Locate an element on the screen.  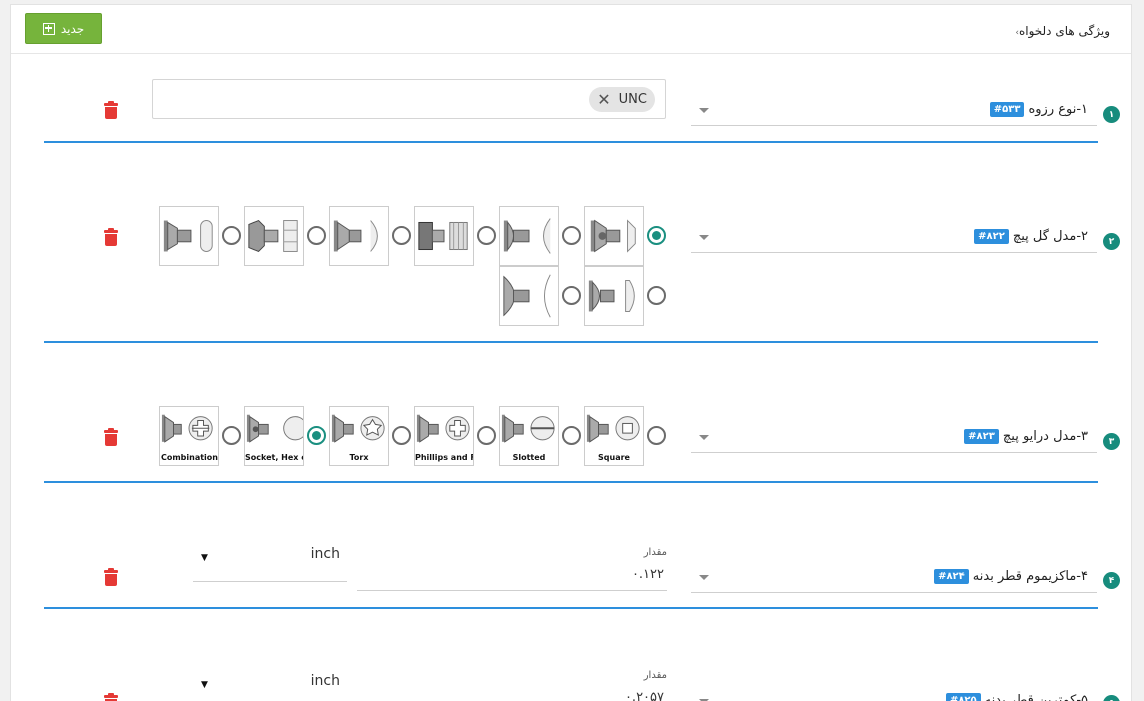
row-number-badge: ۱ is located at coordinates (1111, 114).